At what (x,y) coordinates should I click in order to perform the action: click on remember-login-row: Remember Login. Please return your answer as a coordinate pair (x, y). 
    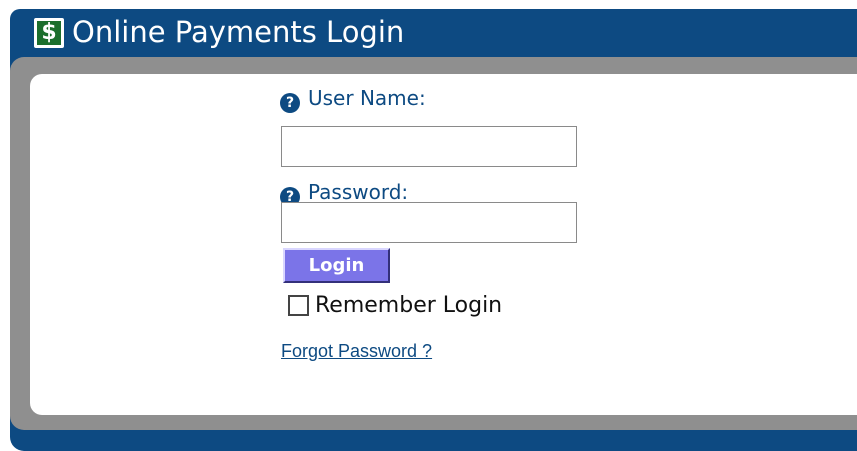
    Looking at the image, I should click on (418, 307).